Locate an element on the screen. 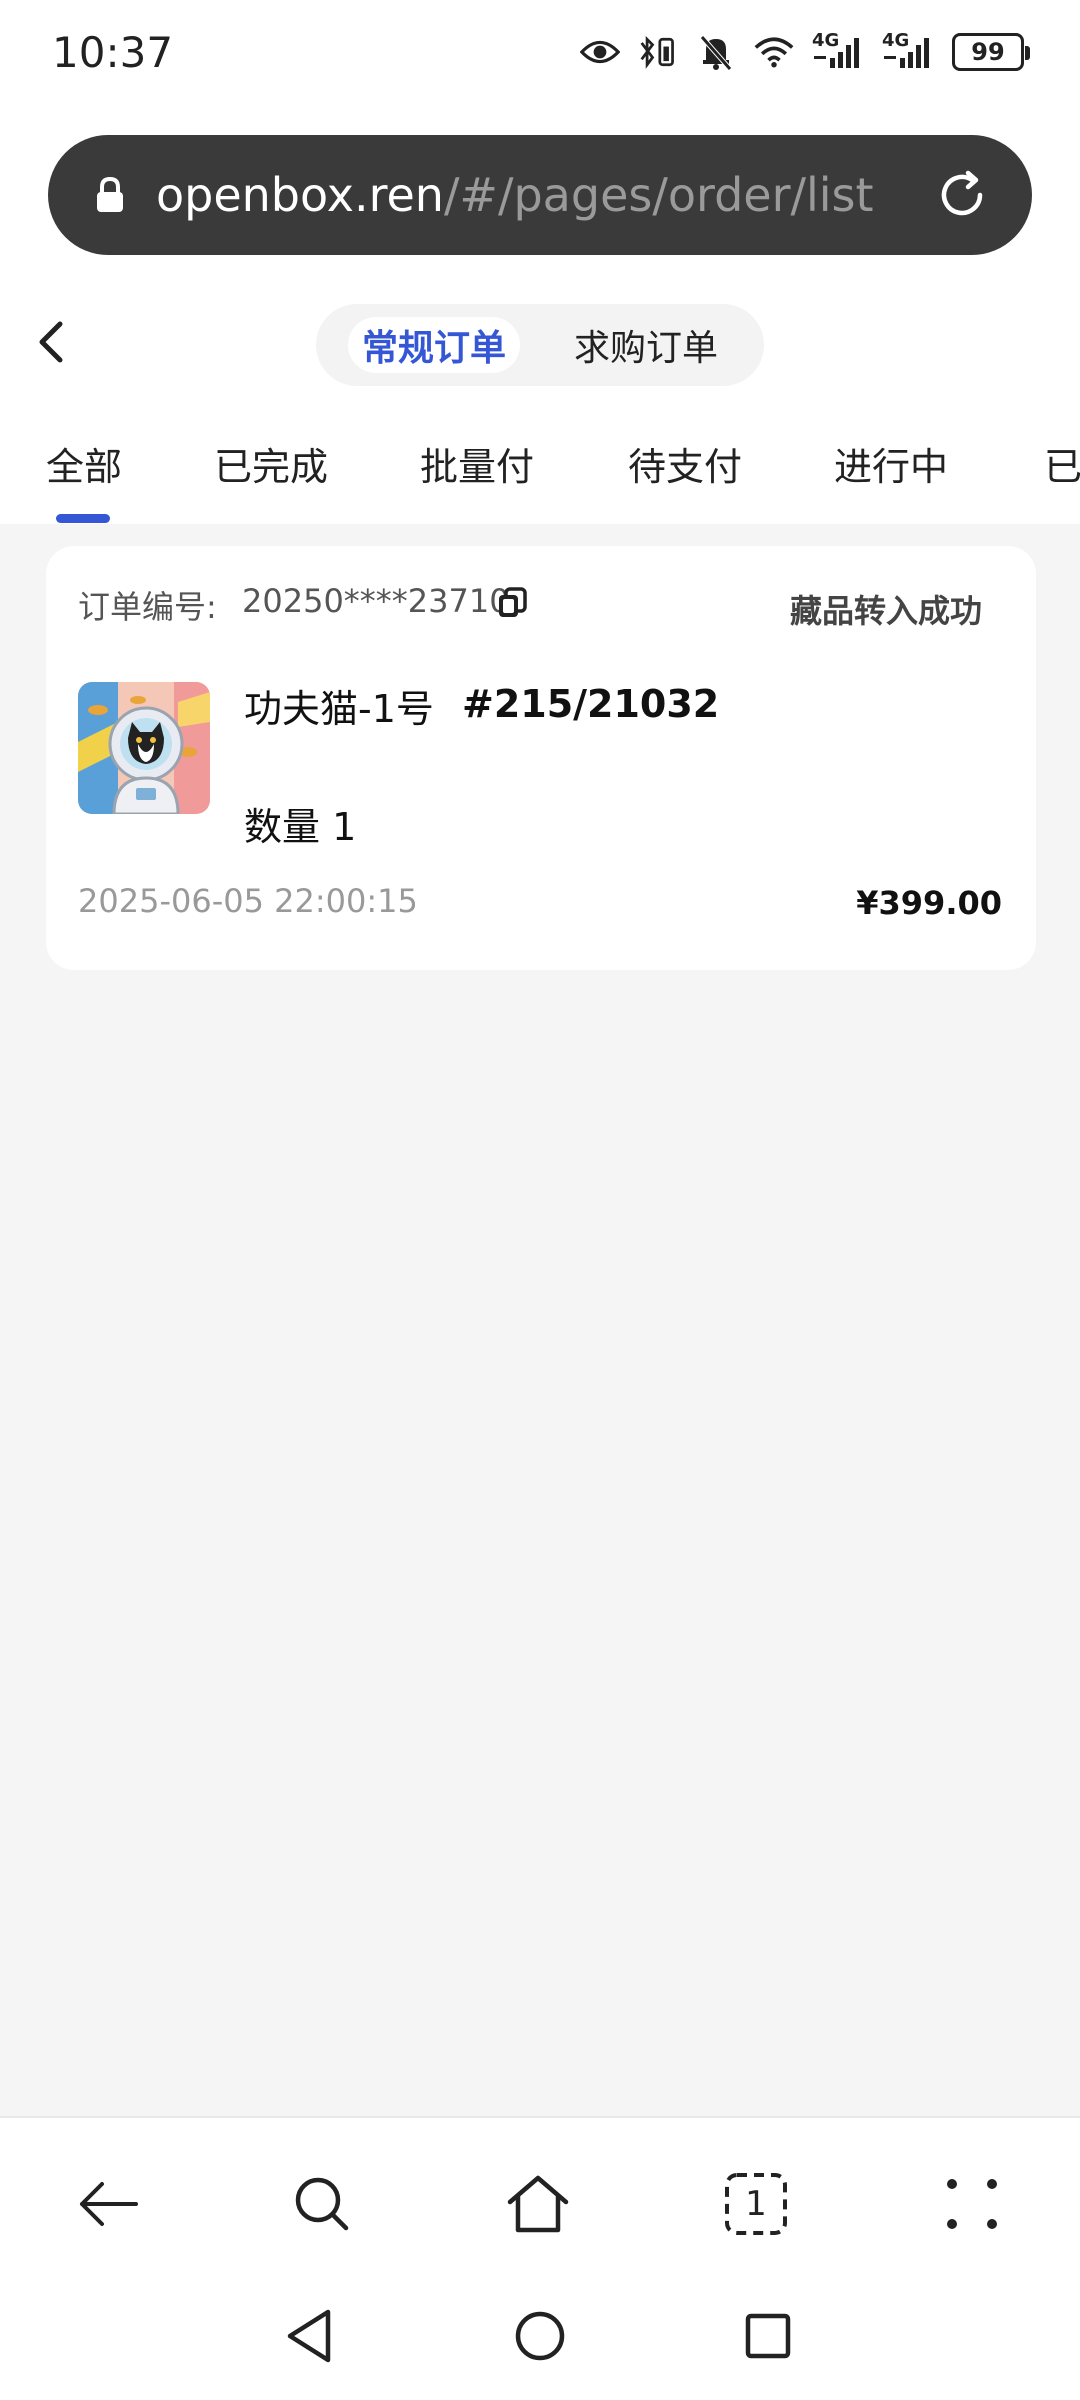 Image resolution: width=1080 pixels, height=2400 pixels. browser-toolbar: 1 is located at coordinates (540, 2201).